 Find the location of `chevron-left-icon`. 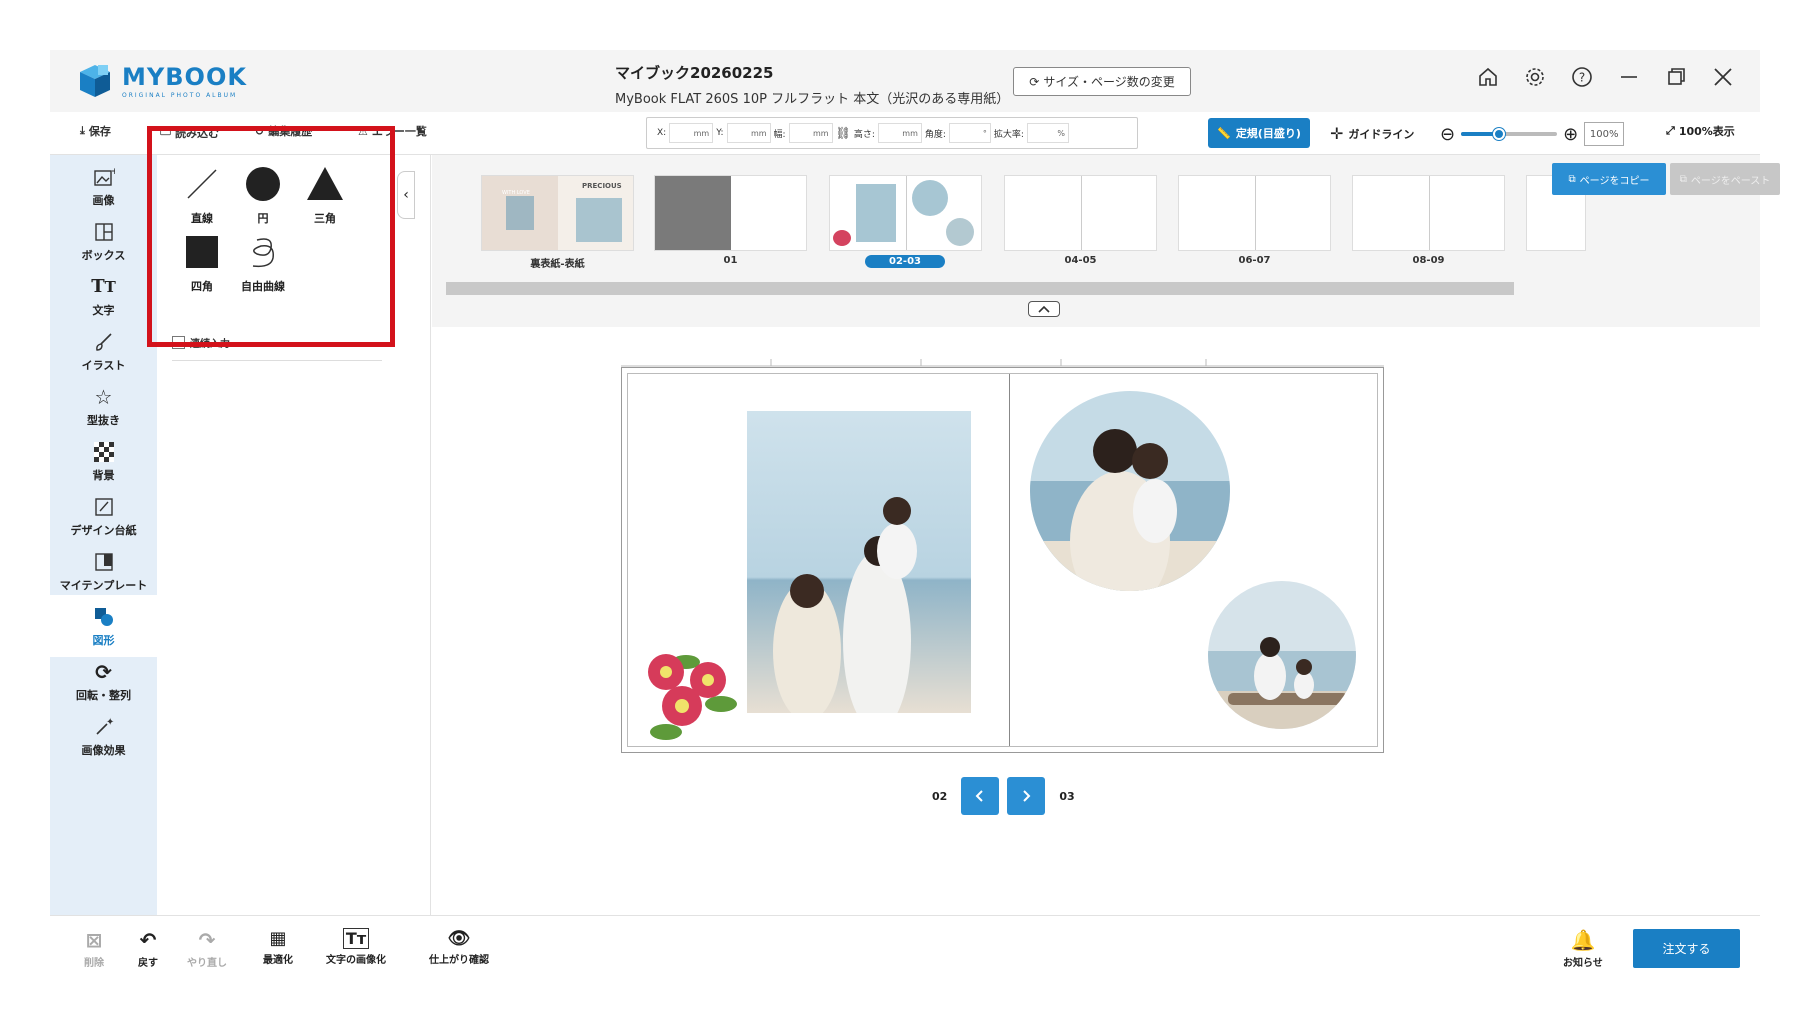

chevron-left-icon is located at coordinates (979, 796).